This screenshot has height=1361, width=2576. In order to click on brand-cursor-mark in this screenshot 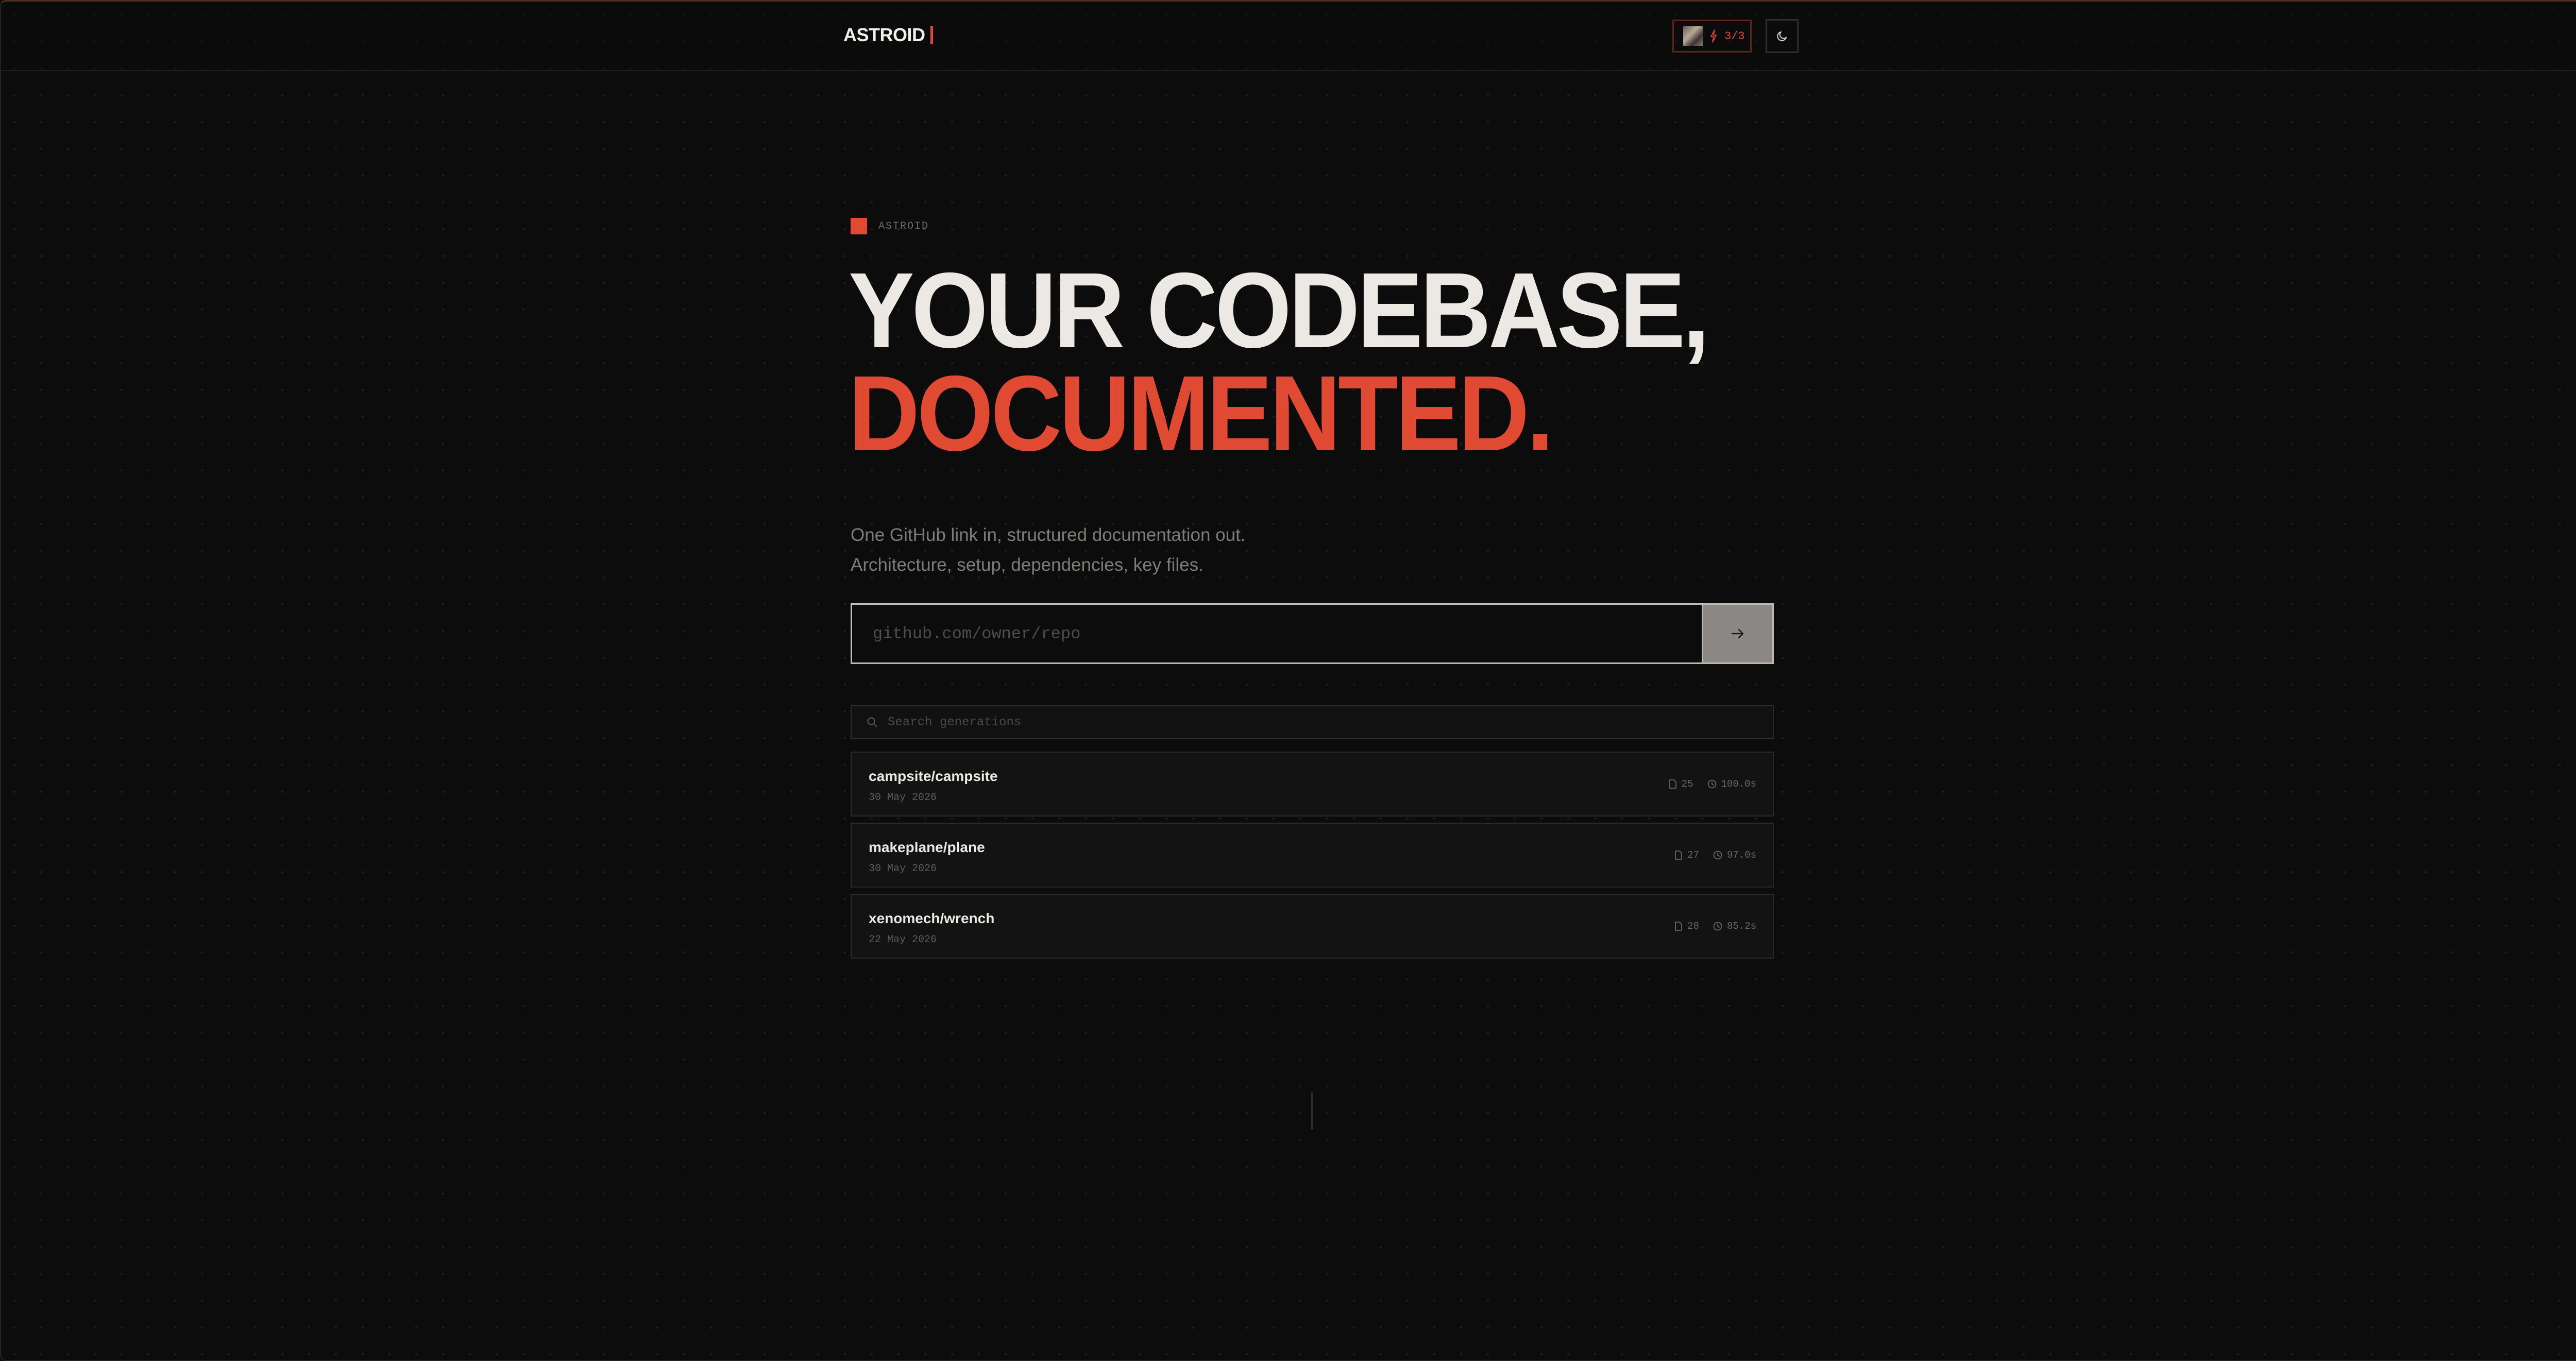, I will do `click(932, 35)`.